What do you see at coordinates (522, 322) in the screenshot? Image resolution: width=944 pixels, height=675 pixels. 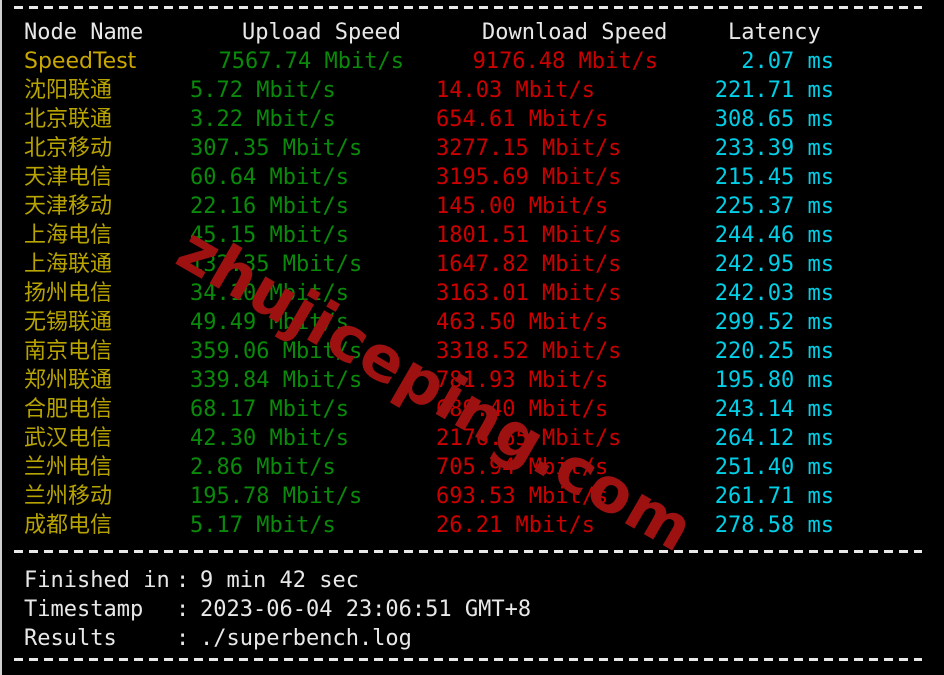 I see `cell-download: 463.50 Mbit/s` at bounding box center [522, 322].